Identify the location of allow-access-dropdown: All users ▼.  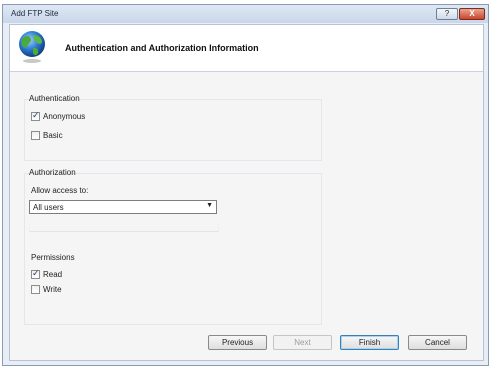
(123, 207).